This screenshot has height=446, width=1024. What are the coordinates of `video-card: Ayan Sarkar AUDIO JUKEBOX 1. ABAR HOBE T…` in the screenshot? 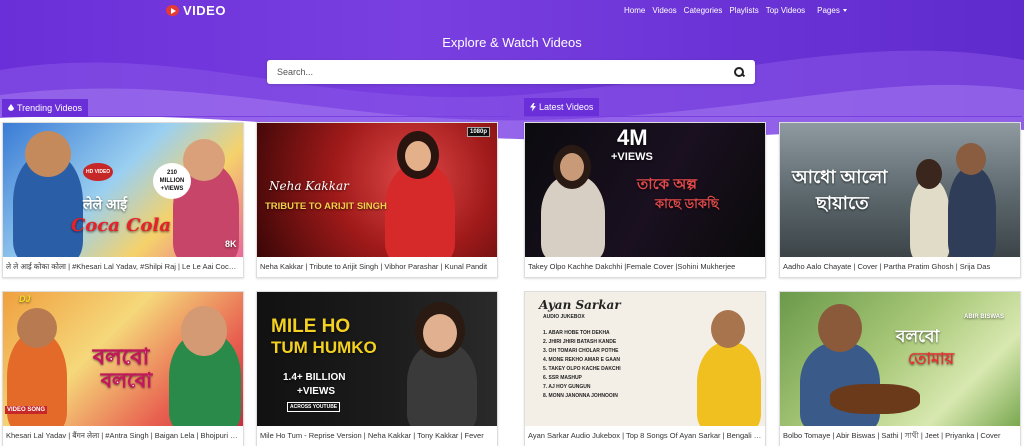 It's located at (645, 368).